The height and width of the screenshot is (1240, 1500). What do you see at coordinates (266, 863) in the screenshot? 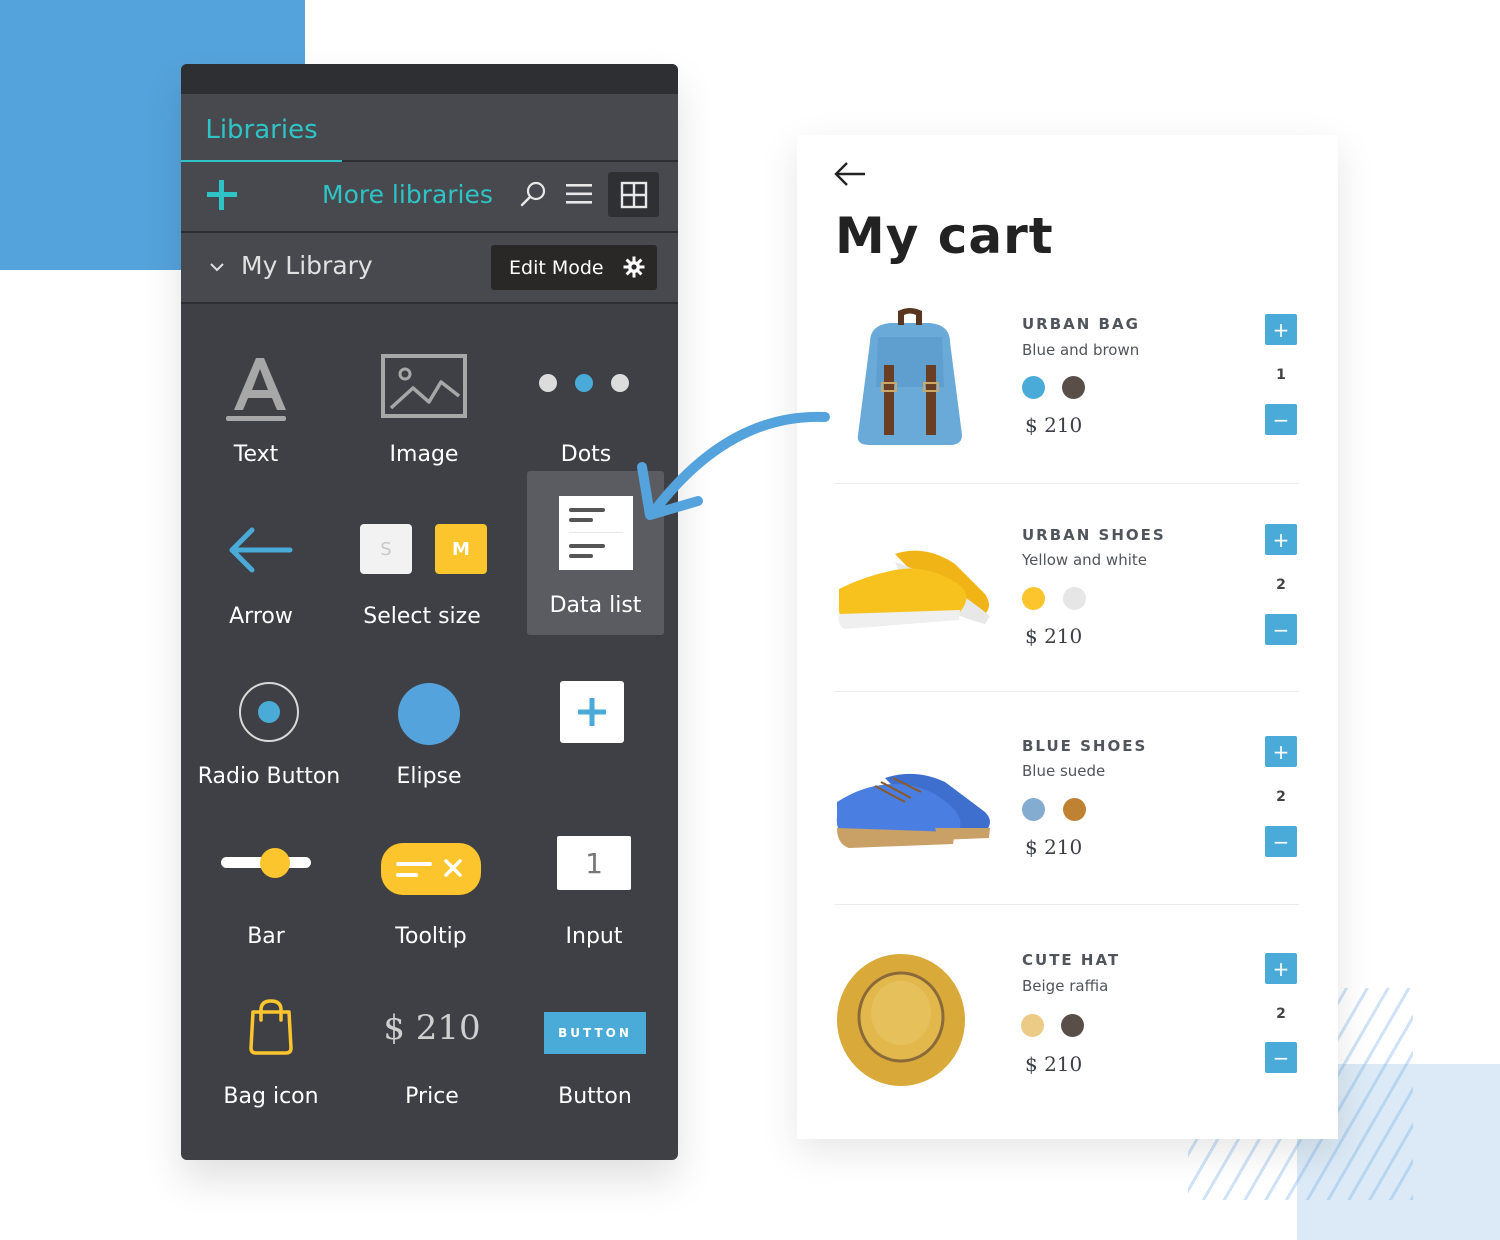
I see `slider-bar-icon` at bounding box center [266, 863].